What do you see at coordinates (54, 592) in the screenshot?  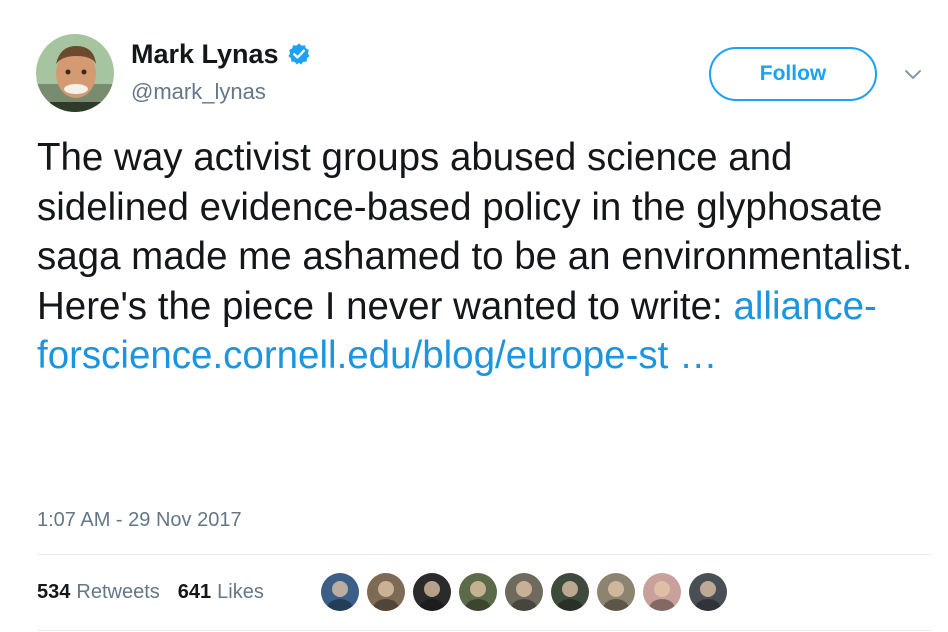 I see `retweets-count: 534` at bounding box center [54, 592].